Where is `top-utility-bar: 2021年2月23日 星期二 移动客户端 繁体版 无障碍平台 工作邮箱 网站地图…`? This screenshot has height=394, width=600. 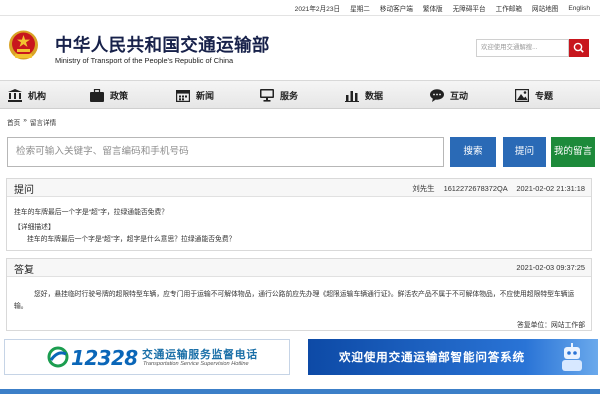
top-utility-bar: 2021年2月23日 星期二 移动客户端 繁体版 无障碍平台 工作邮箱 网站地图… is located at coordinates (300, 8).